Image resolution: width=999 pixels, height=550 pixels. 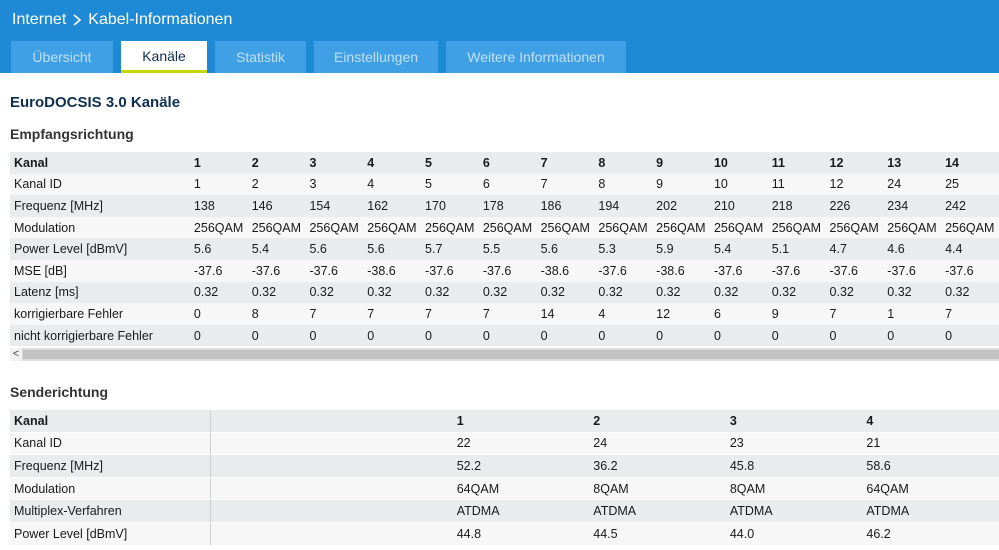 I want to click on tab-weitere-informationen: Weitere Informationen, so click(x=536, y=57).